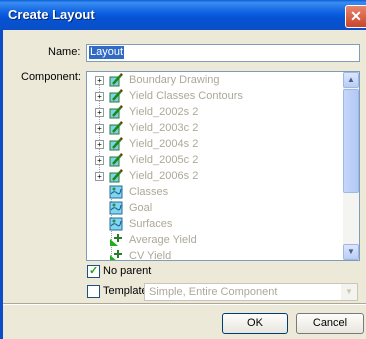 The width and height of the screenshot is (366, 339). What do you see at coordinates (351, 141) in the screenshot?
I see `scroll-thumb` at bounding box center [351, 141].